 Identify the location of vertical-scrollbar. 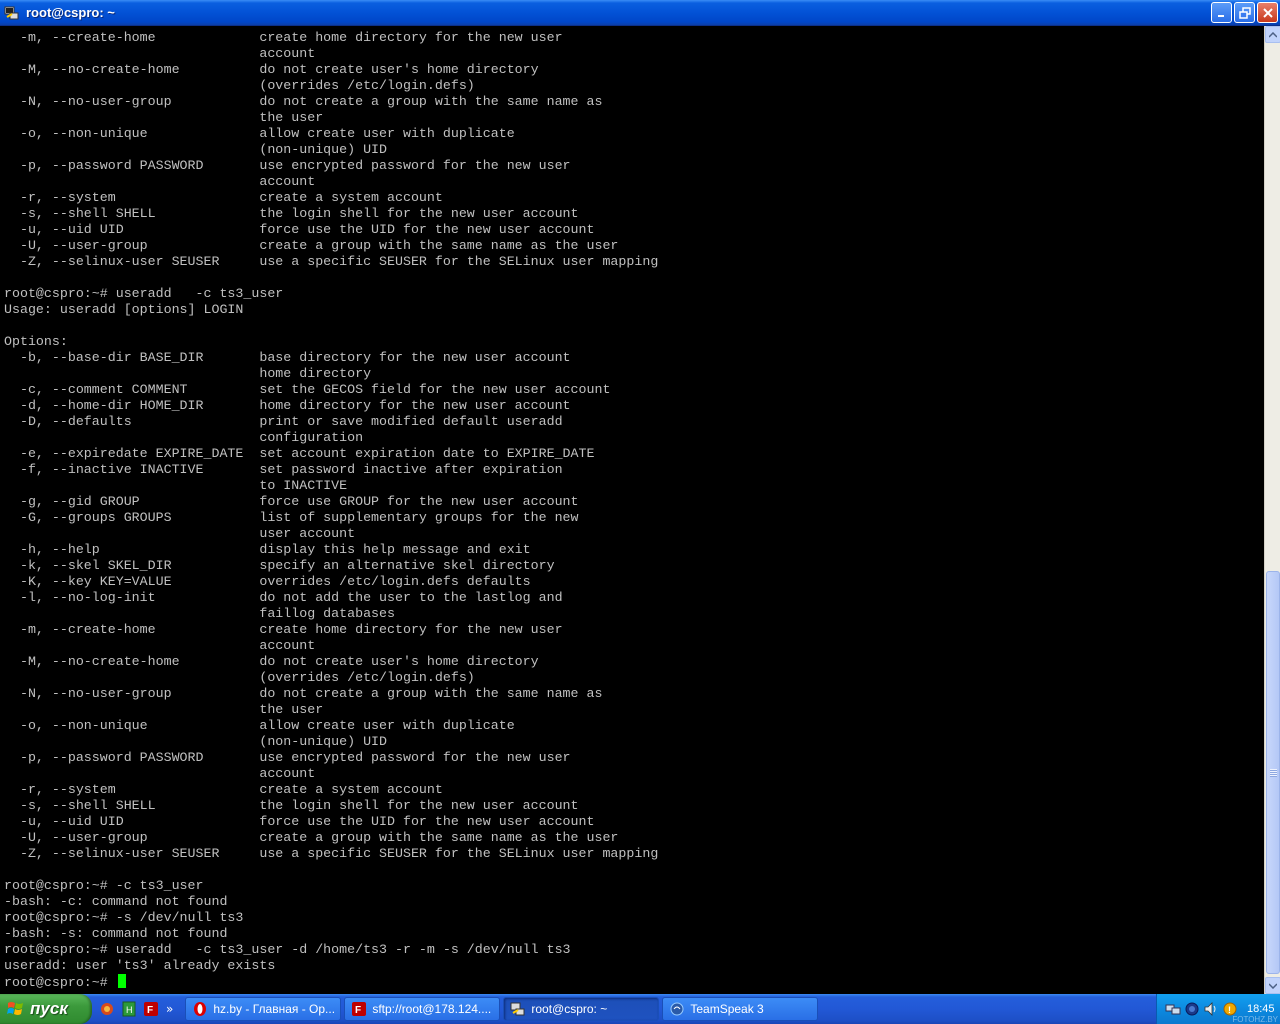
(1272, 510).